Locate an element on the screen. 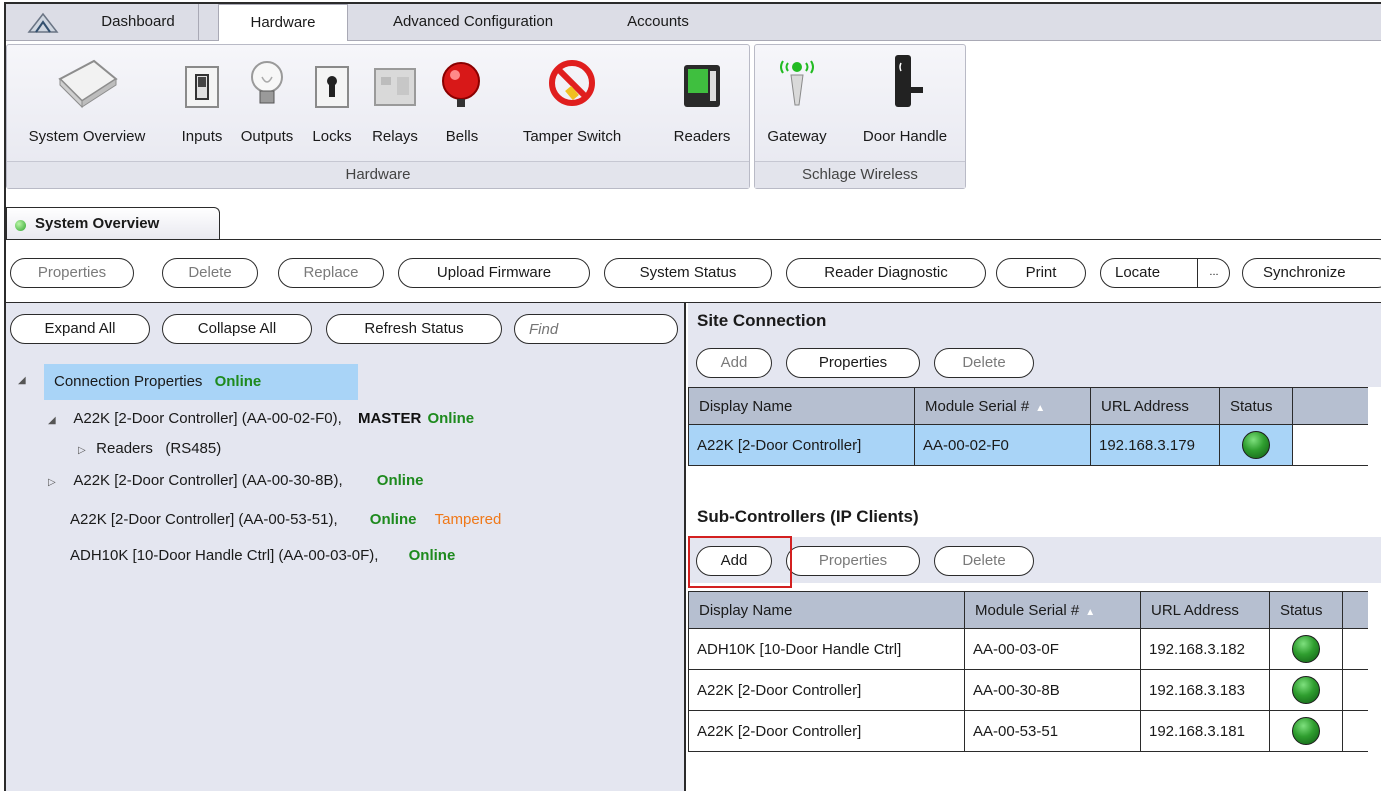  relay-icon is located at coordinates (395, 89).